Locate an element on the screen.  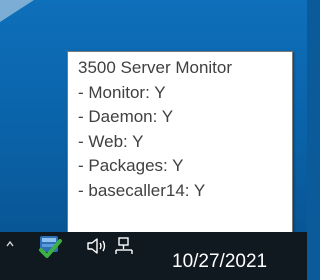
tooltip-status-packages: - Packages: Y is located at coordinates (131, 166).